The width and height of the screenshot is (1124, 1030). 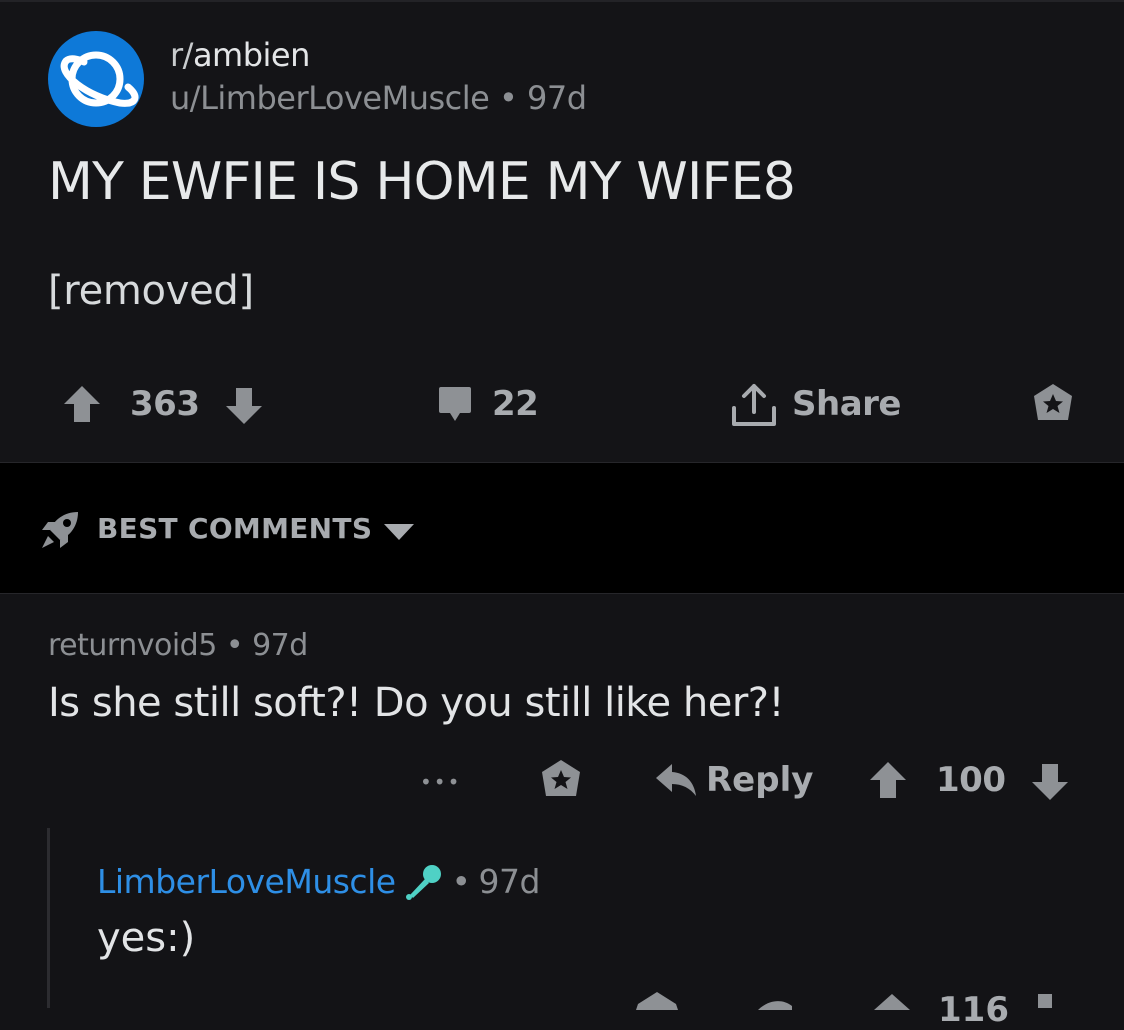 What do you see at coordinates (971, 780) in the screenshot?
I see `comment-score: 100` at bounding box center [971, 780].